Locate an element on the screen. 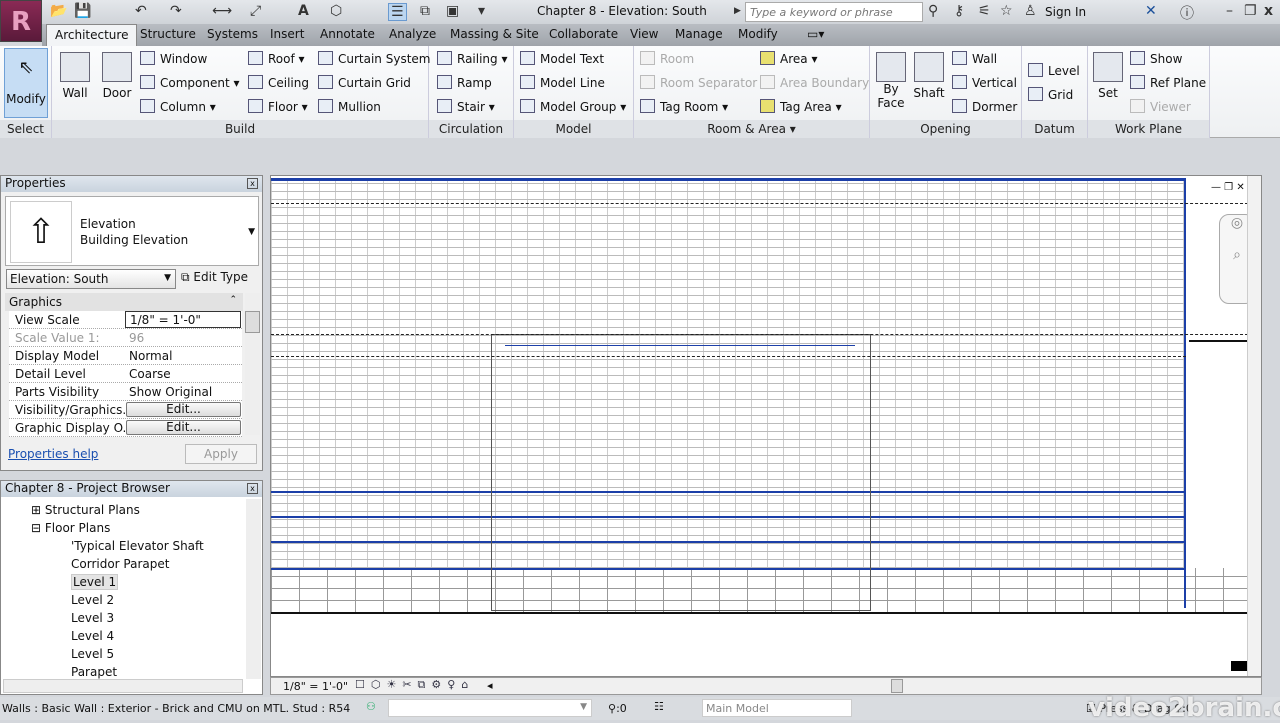 This screenshot has width=1280, height=723. property-row: Parts Visibility Show Original is located at coordinates (125, 392).